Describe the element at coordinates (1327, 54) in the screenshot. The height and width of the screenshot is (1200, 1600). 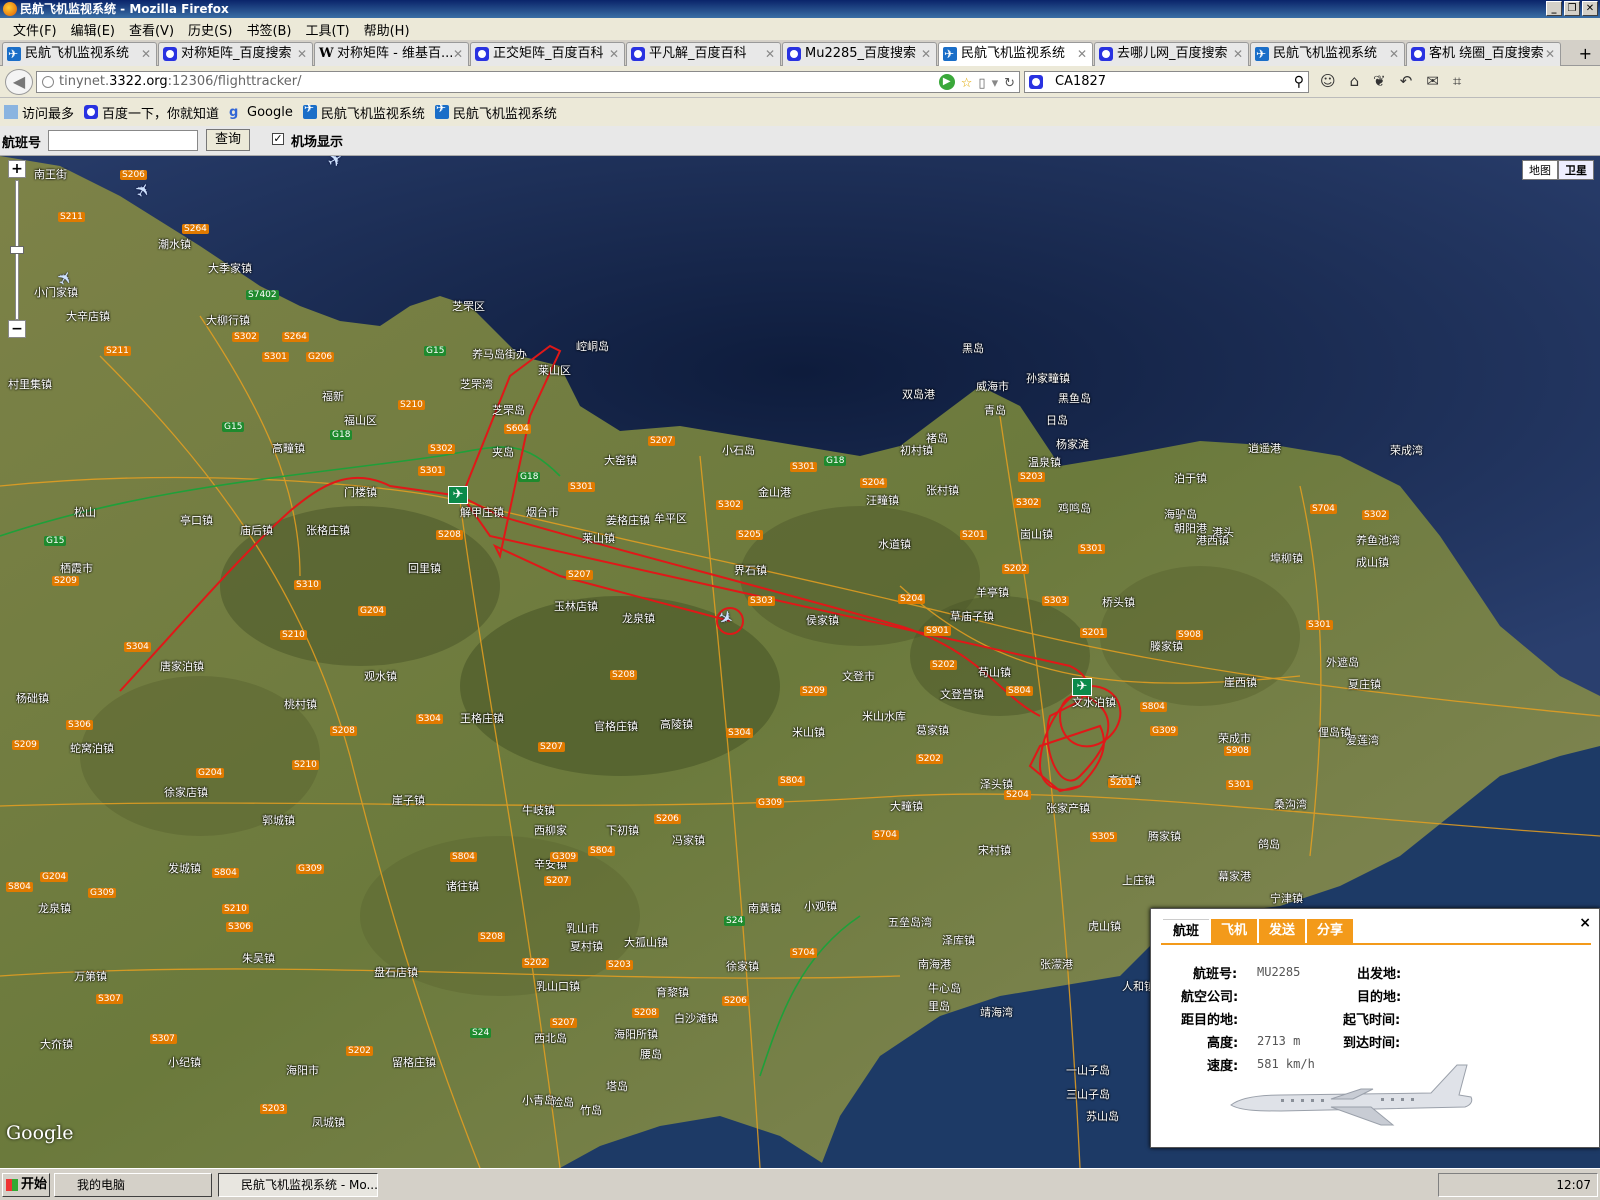
I see `tab-flight-monitor-3: 民航飞机监视系统✕` at that location.